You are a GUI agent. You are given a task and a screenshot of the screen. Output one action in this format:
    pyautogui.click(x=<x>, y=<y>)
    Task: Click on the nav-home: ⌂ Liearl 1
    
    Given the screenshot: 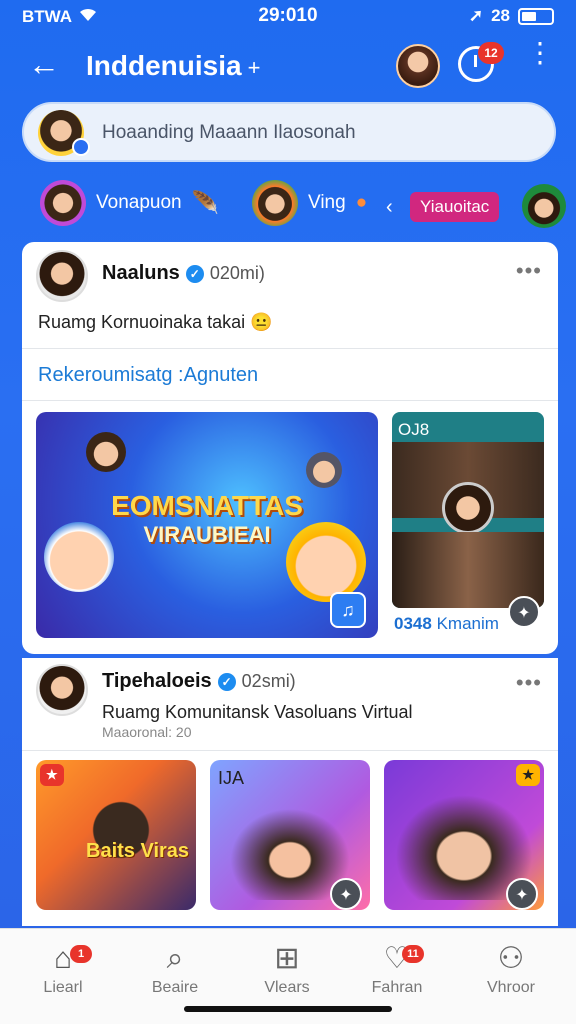 What is the action you would take?
    pyautogui.click(x=63, y=969)
    